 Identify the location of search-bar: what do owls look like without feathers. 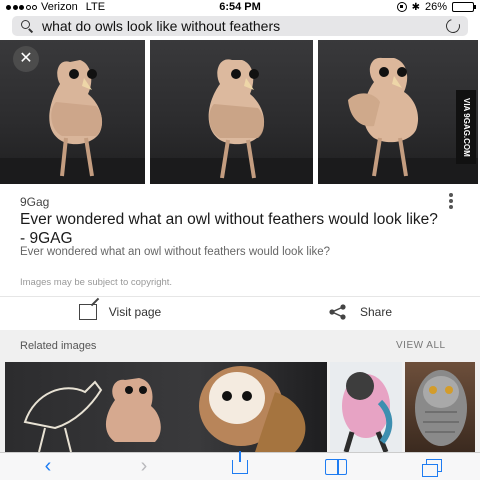
(240, 26).